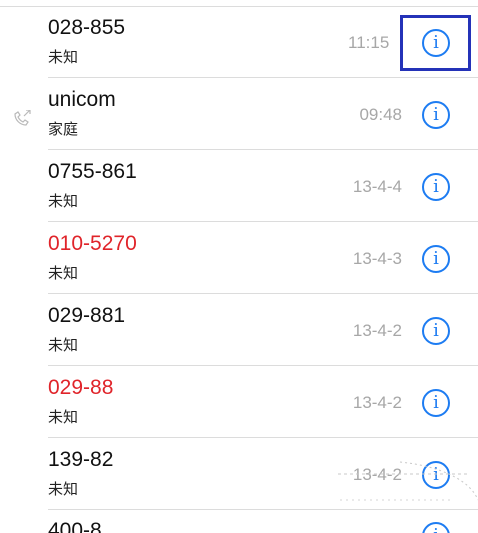 The width and height of the screenshot is (478, 533). Describe the element at coordinates (239, 402) in the screenshot. I see `call-row: 029-88 未知 13-4-2 i` at that location.